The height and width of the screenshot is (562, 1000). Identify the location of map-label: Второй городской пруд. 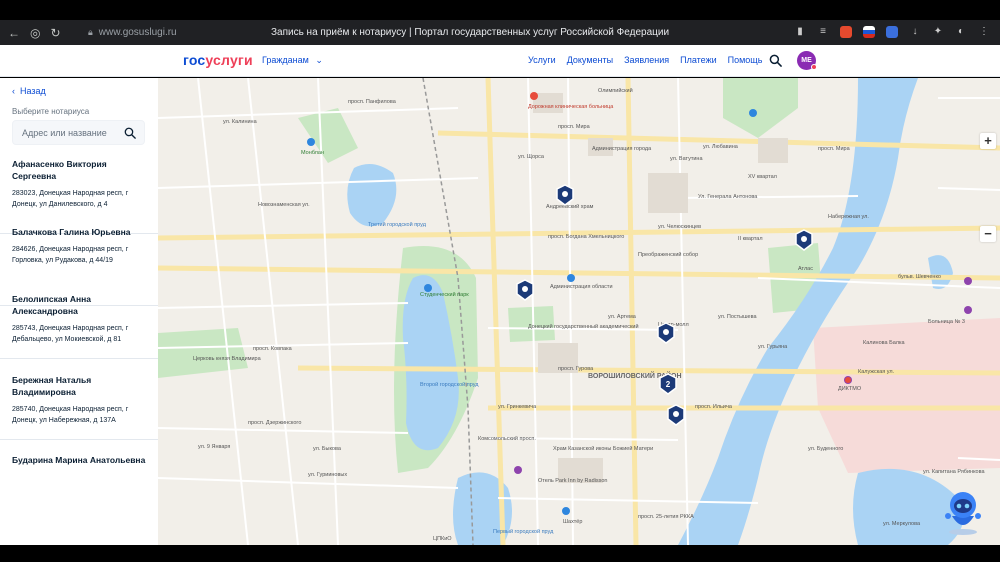
(449, 384).